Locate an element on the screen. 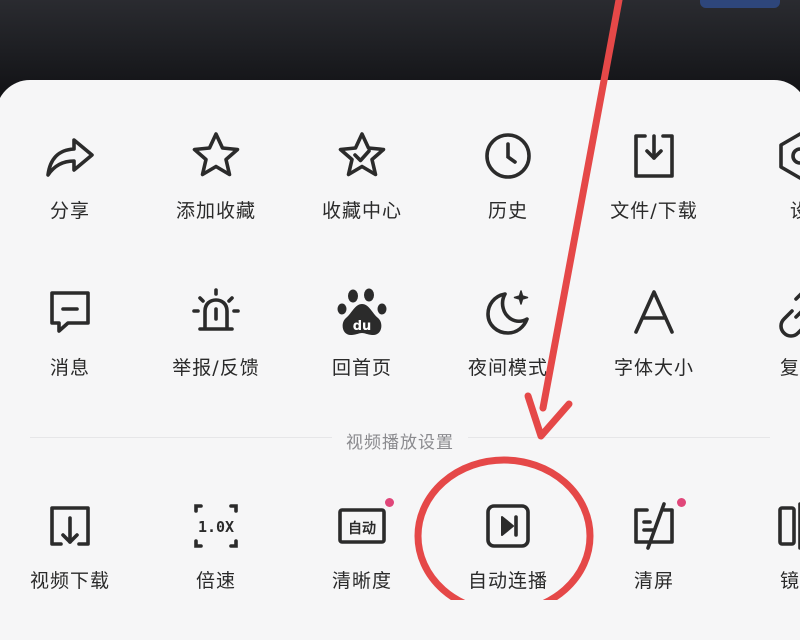 The image size is (800, 640). video-download-label: 视频下载 is located at coordinates (69, 581).